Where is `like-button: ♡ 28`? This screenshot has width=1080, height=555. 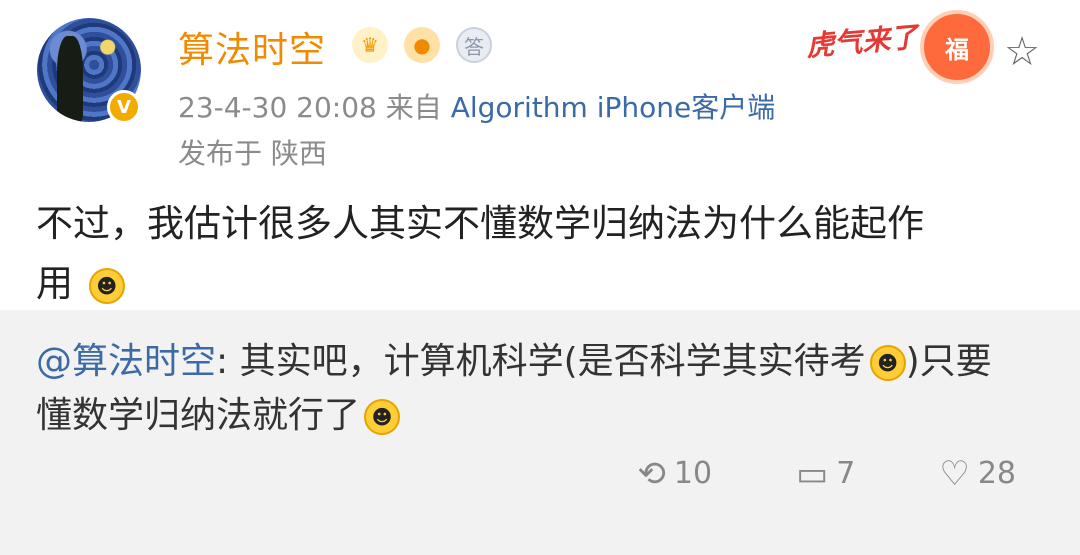
like-button: ♡ 28 is located at coordinates (977, 473).